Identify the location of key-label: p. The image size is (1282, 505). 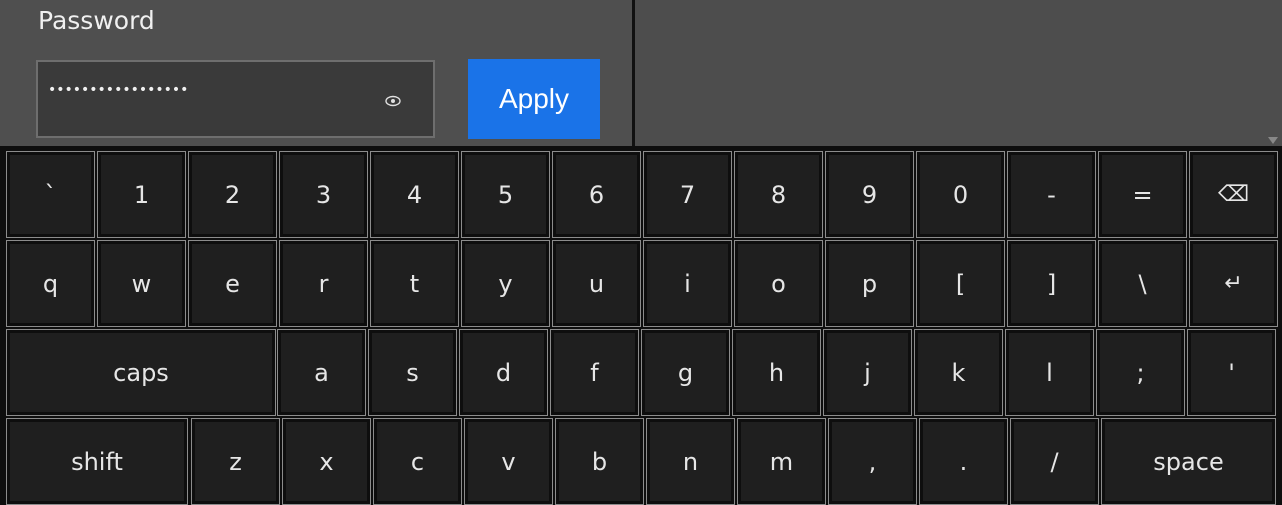
(869, 283).